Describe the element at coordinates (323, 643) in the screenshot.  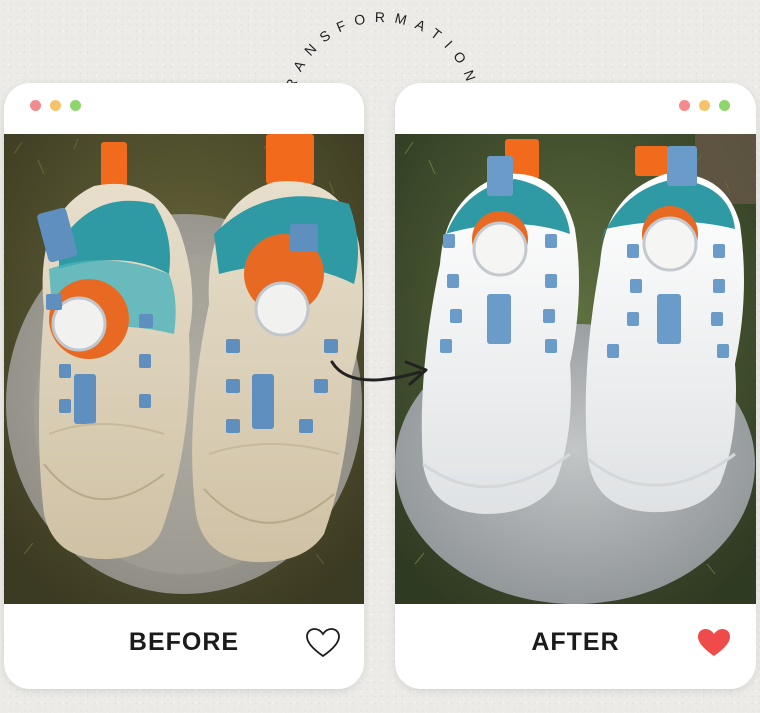
I see `heart-outline-icon` at that location.